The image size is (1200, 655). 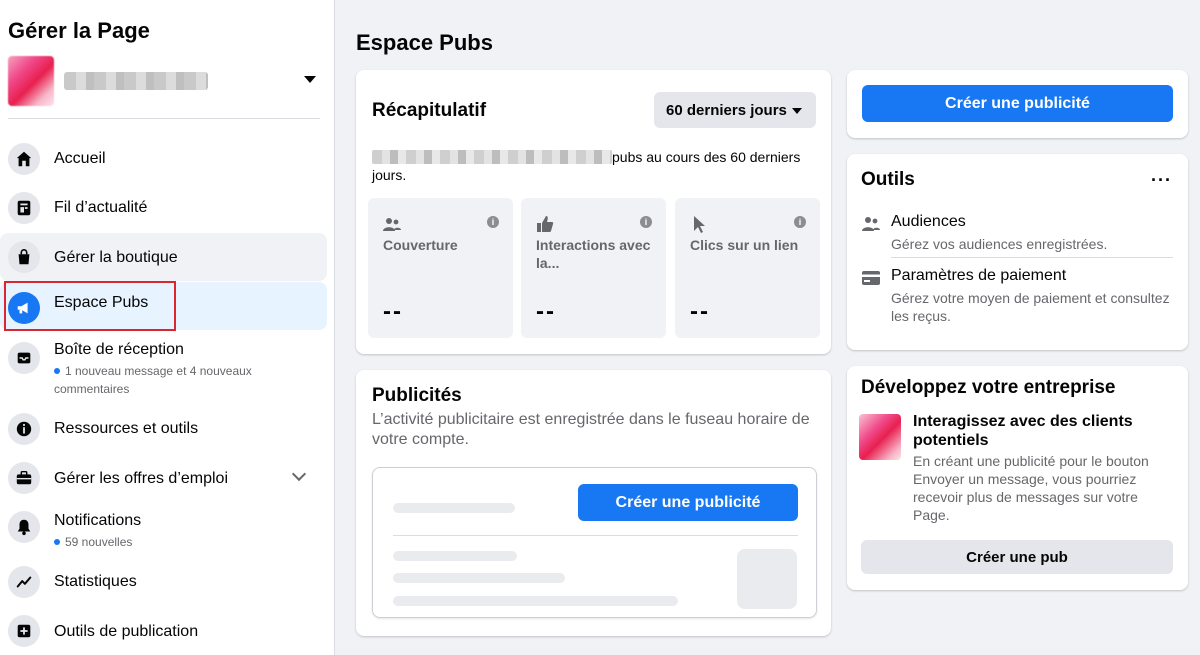 What do you see at coordinates (136, 81) in the screenshot?
I see `page-name-blurred` at bounding box center [136, 81].